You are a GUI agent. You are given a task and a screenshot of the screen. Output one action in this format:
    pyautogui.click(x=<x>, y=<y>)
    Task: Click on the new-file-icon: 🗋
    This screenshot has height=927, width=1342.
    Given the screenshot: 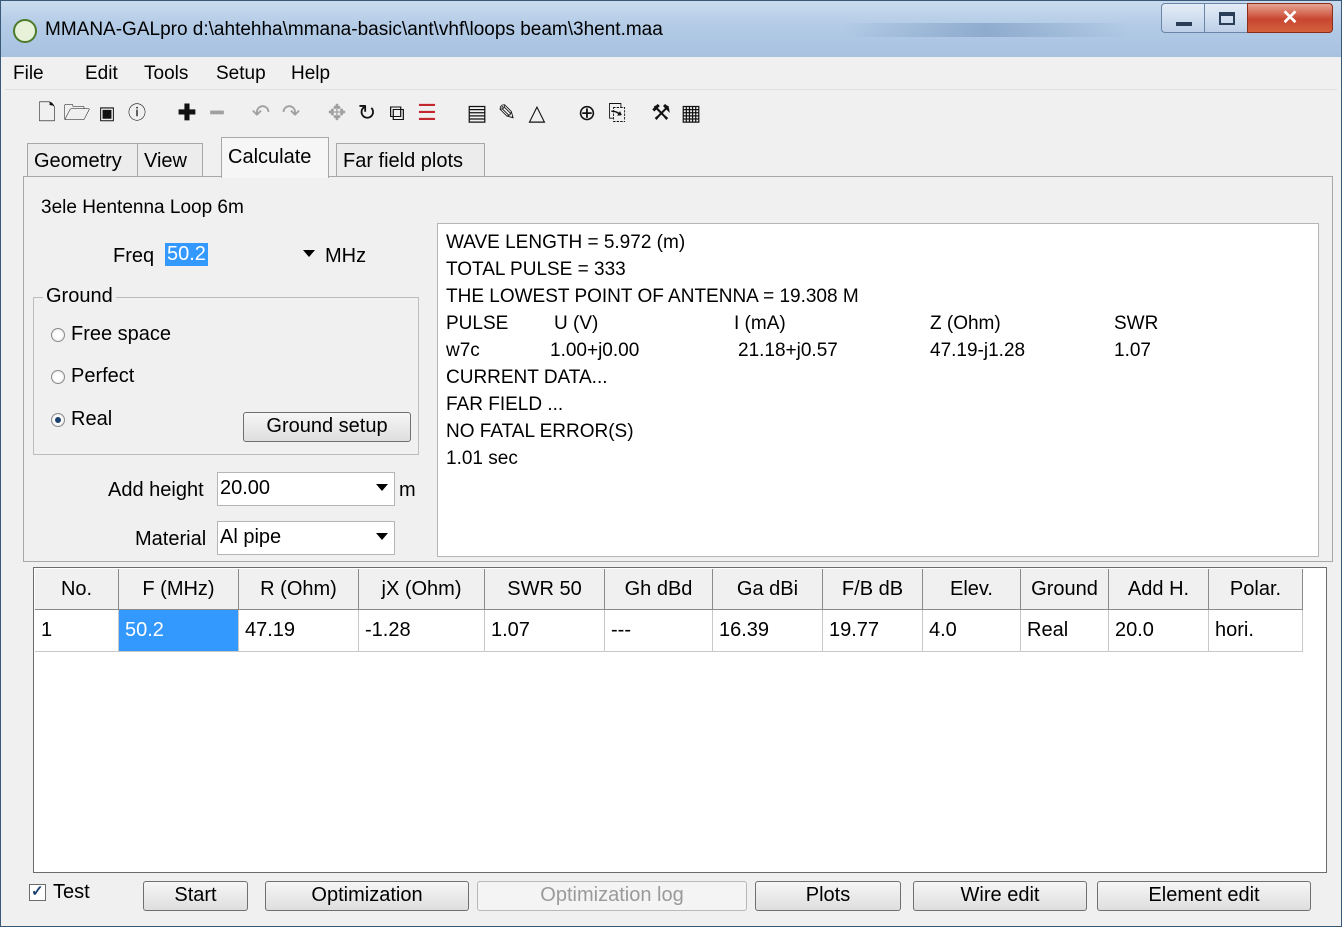 What is the action you would take?
    pyautogui.click(x=47, y=113)
    